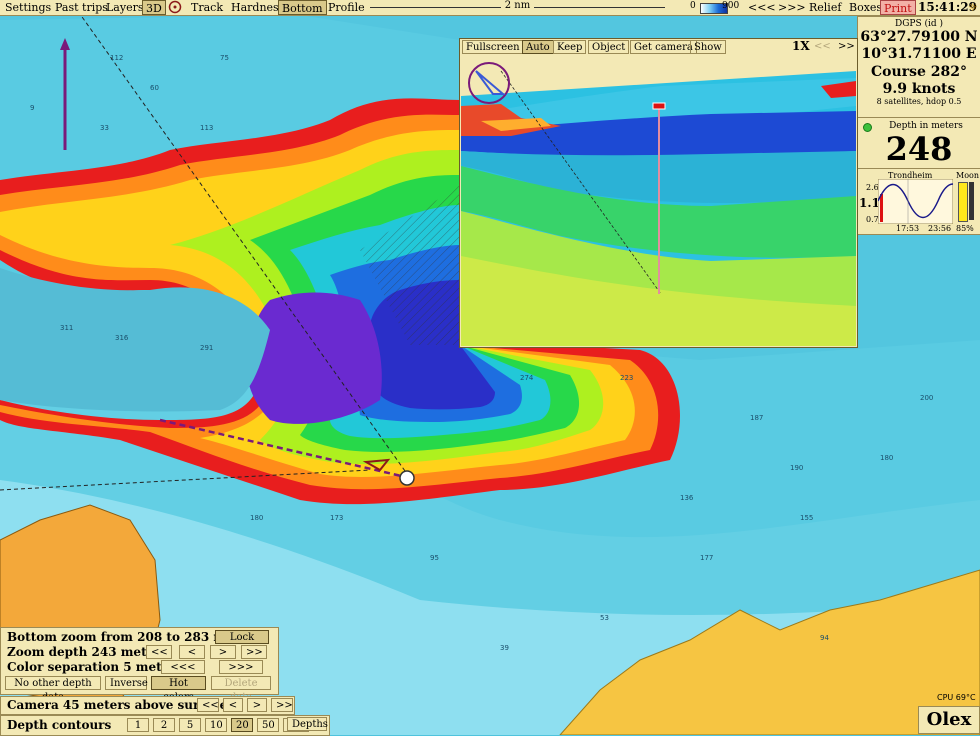 Image resolution: width=980 pixels, height=736 pixels. Describe the element at coordinates (32, 108) in the screenshot. I see `svg-text: 9` at that location.